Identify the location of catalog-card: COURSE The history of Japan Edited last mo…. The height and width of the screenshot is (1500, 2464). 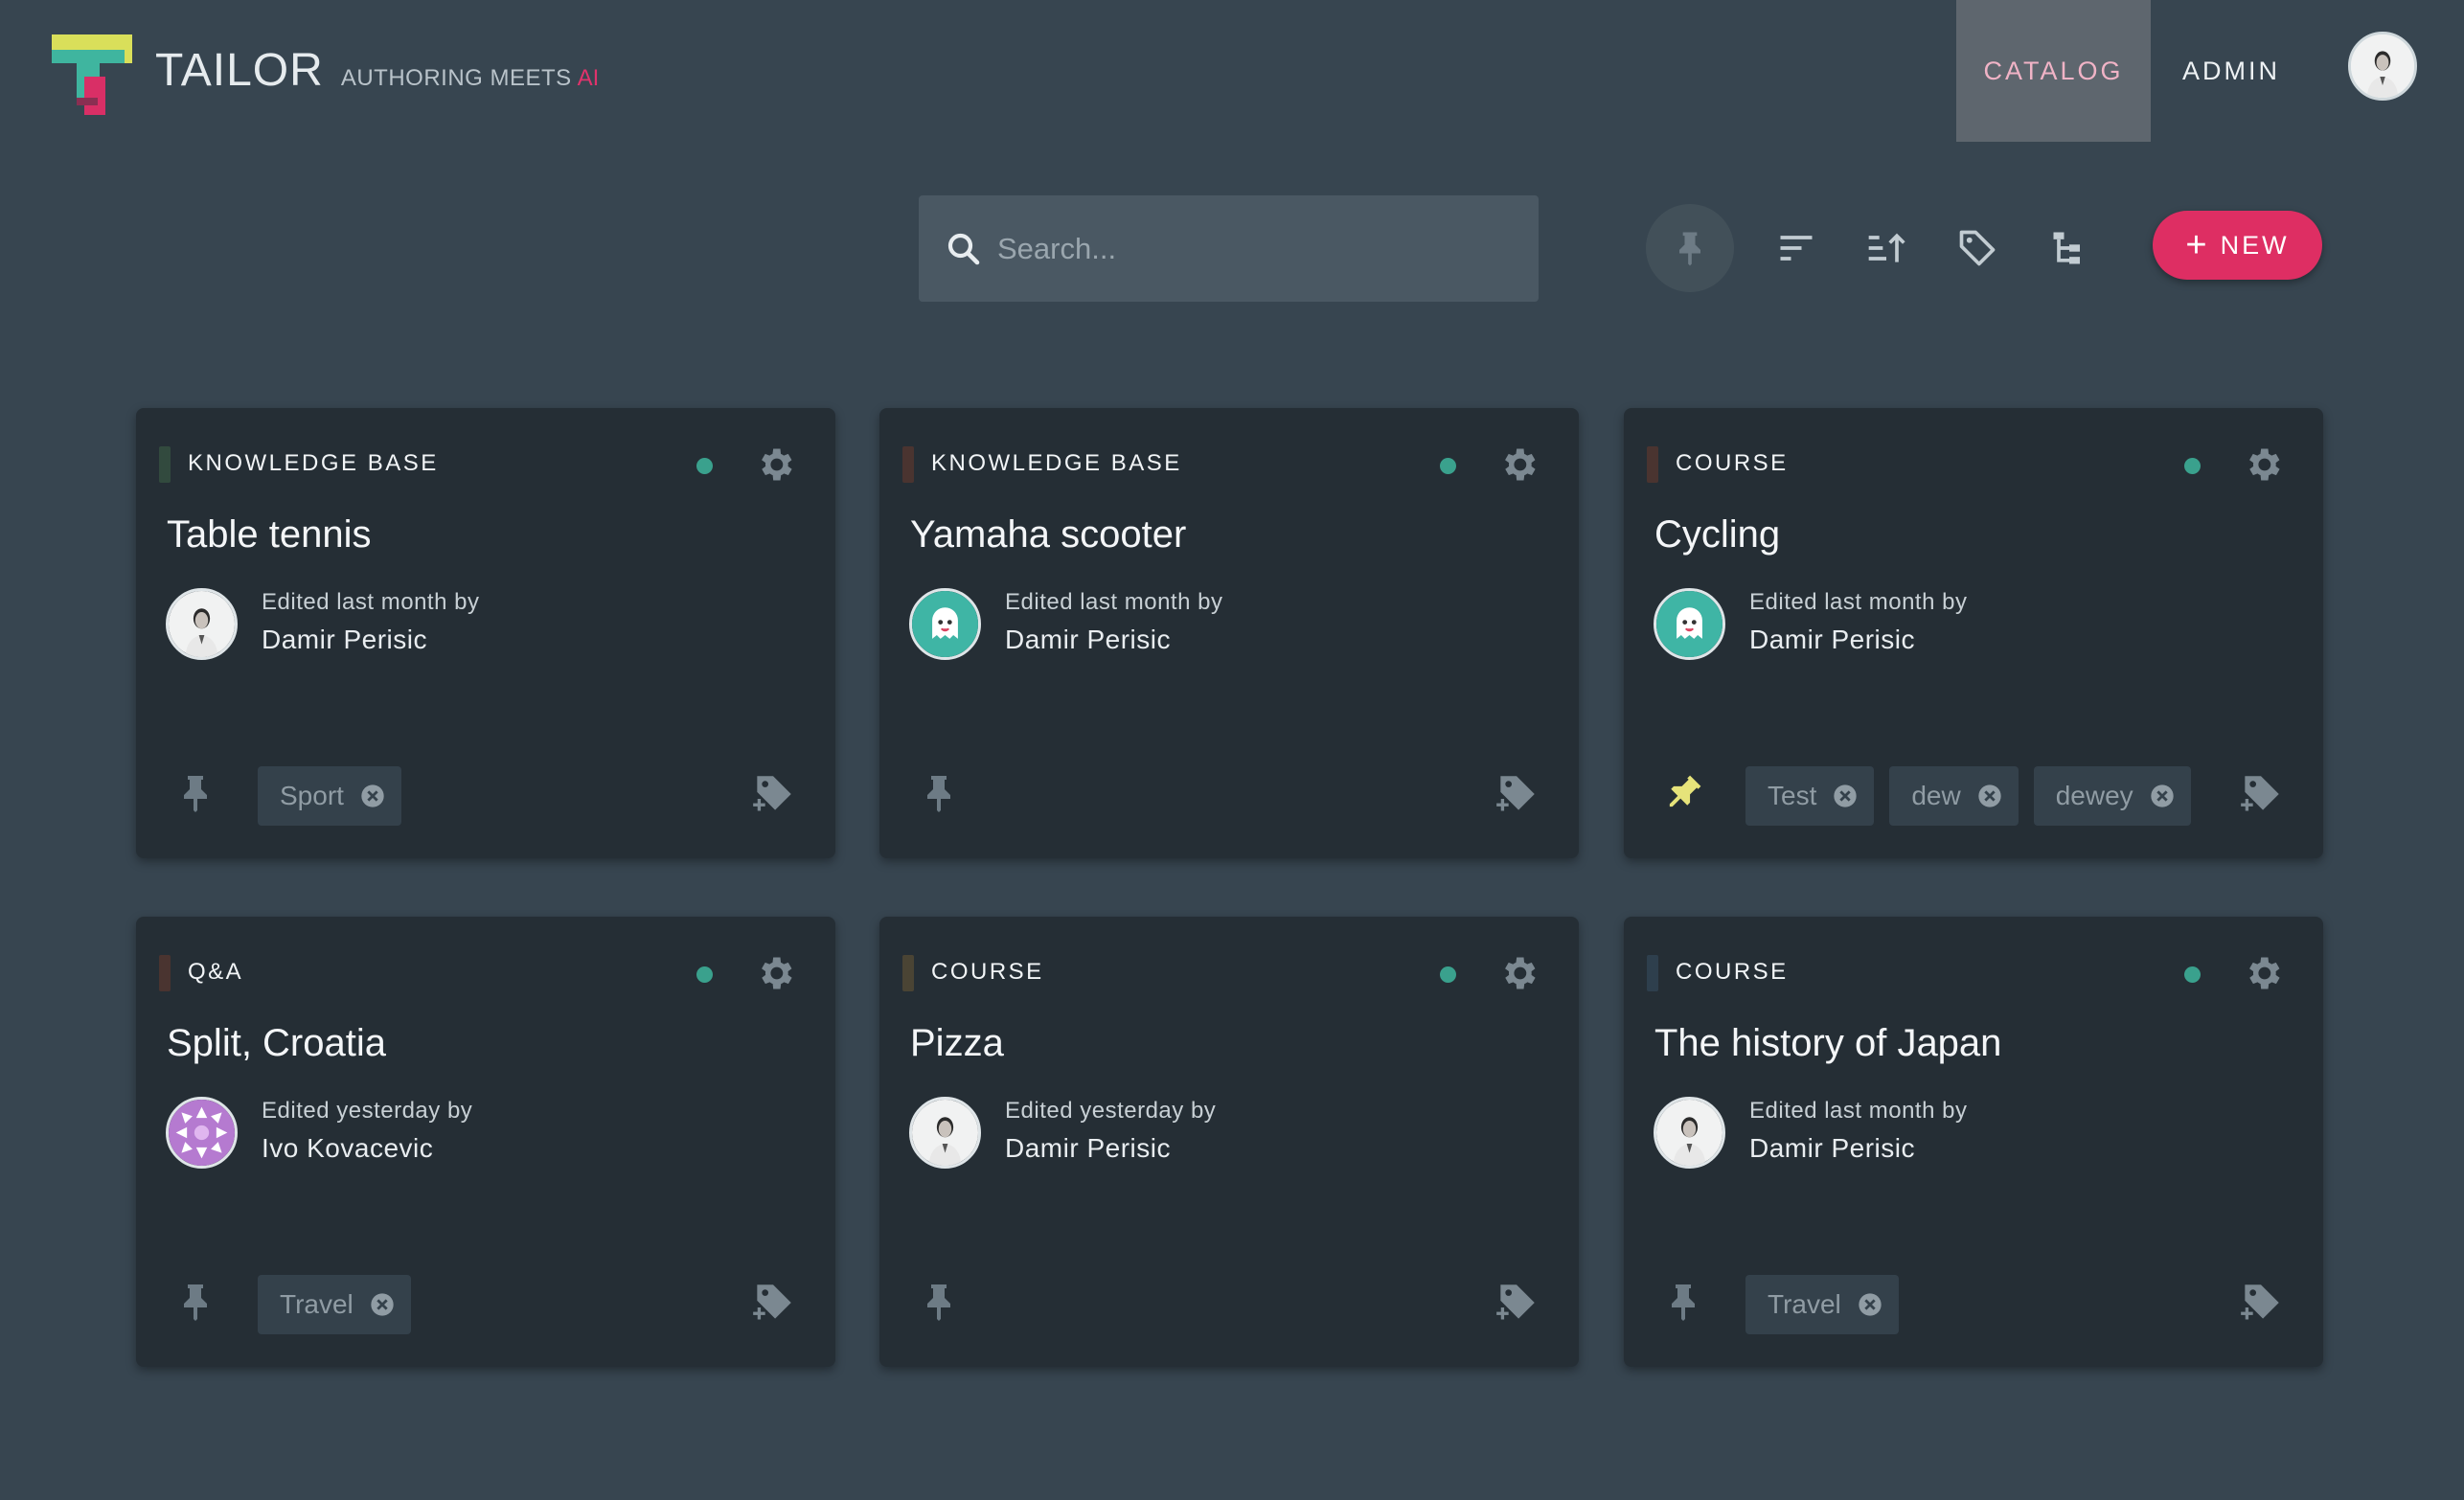
(1973, 1142).